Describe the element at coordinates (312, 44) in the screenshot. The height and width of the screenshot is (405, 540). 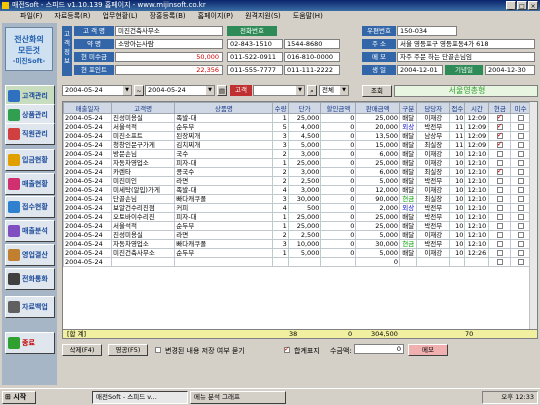
I see `phone-field-2: 1544-8680` at that location.